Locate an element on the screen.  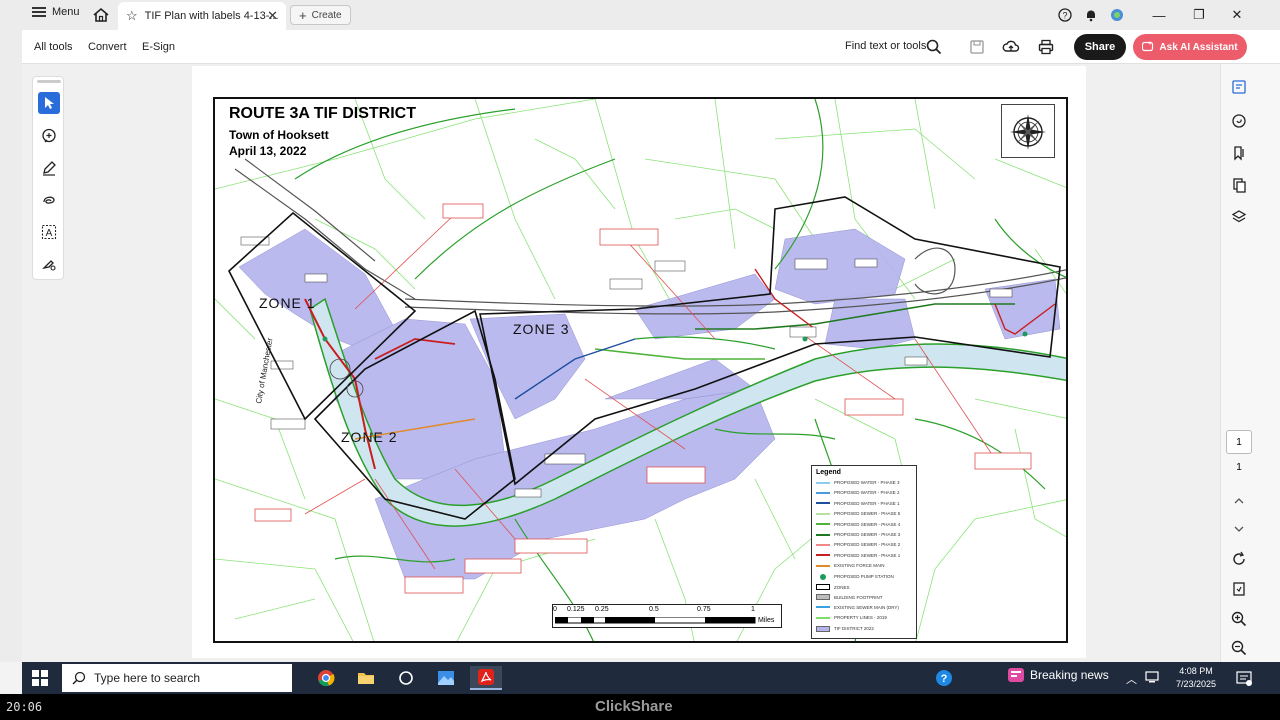
find-text-button: Find text or tools is located at coordinates (885, 46).